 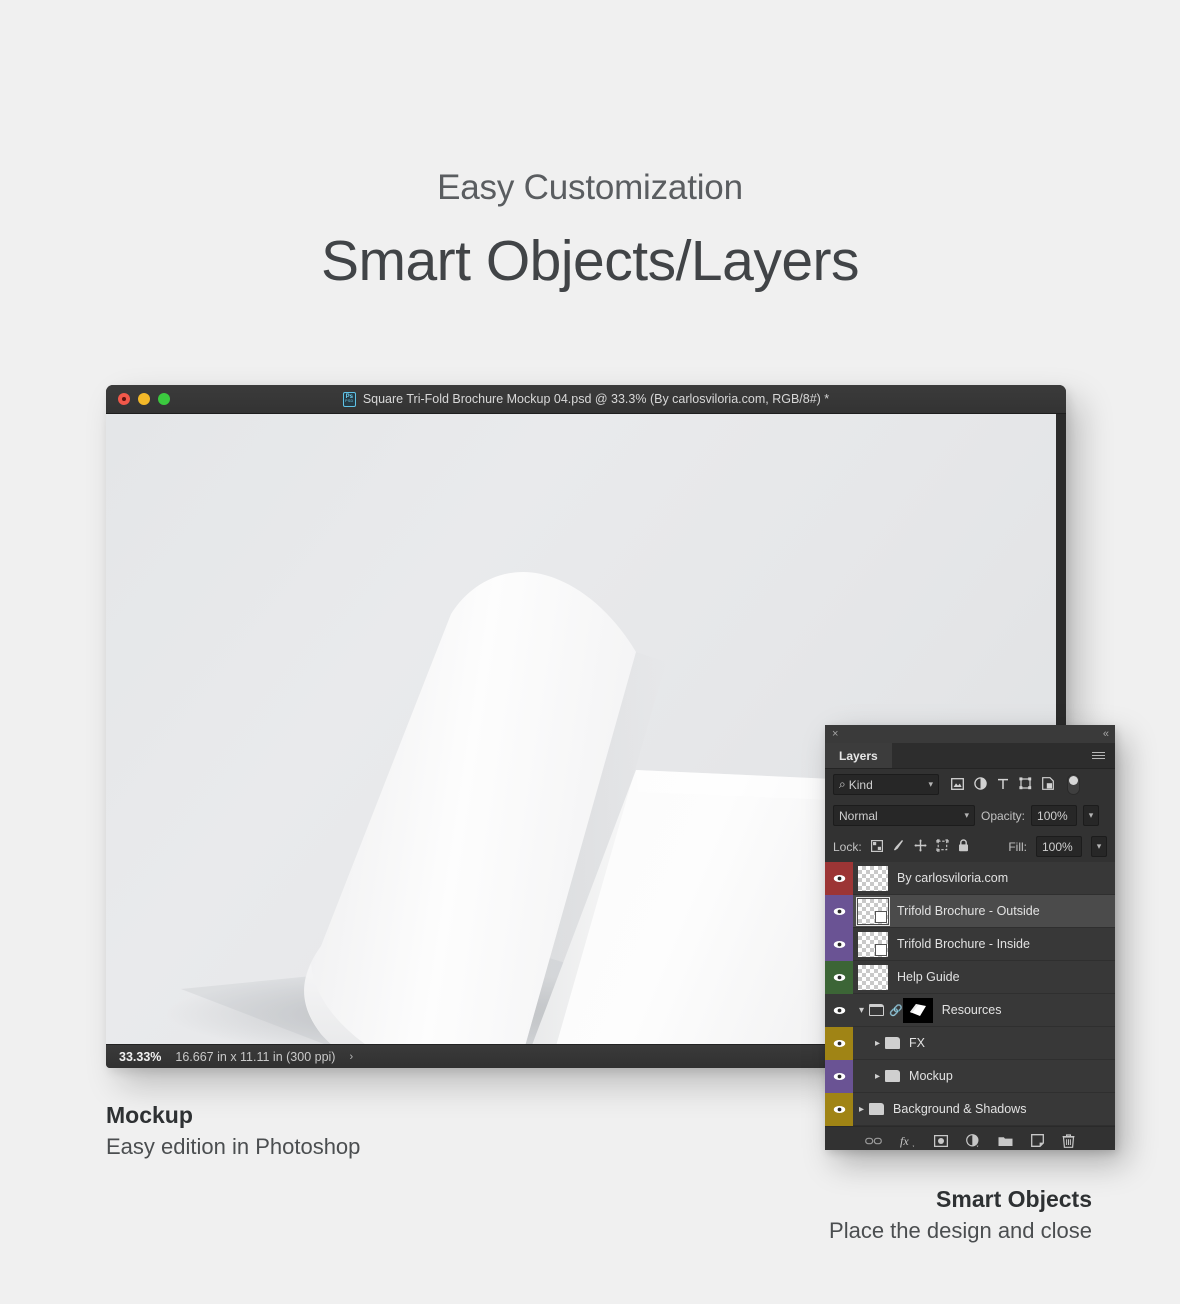 I want to click on lock-row: Lock: Fill: 100% ▾, so click(x=970, y=846).